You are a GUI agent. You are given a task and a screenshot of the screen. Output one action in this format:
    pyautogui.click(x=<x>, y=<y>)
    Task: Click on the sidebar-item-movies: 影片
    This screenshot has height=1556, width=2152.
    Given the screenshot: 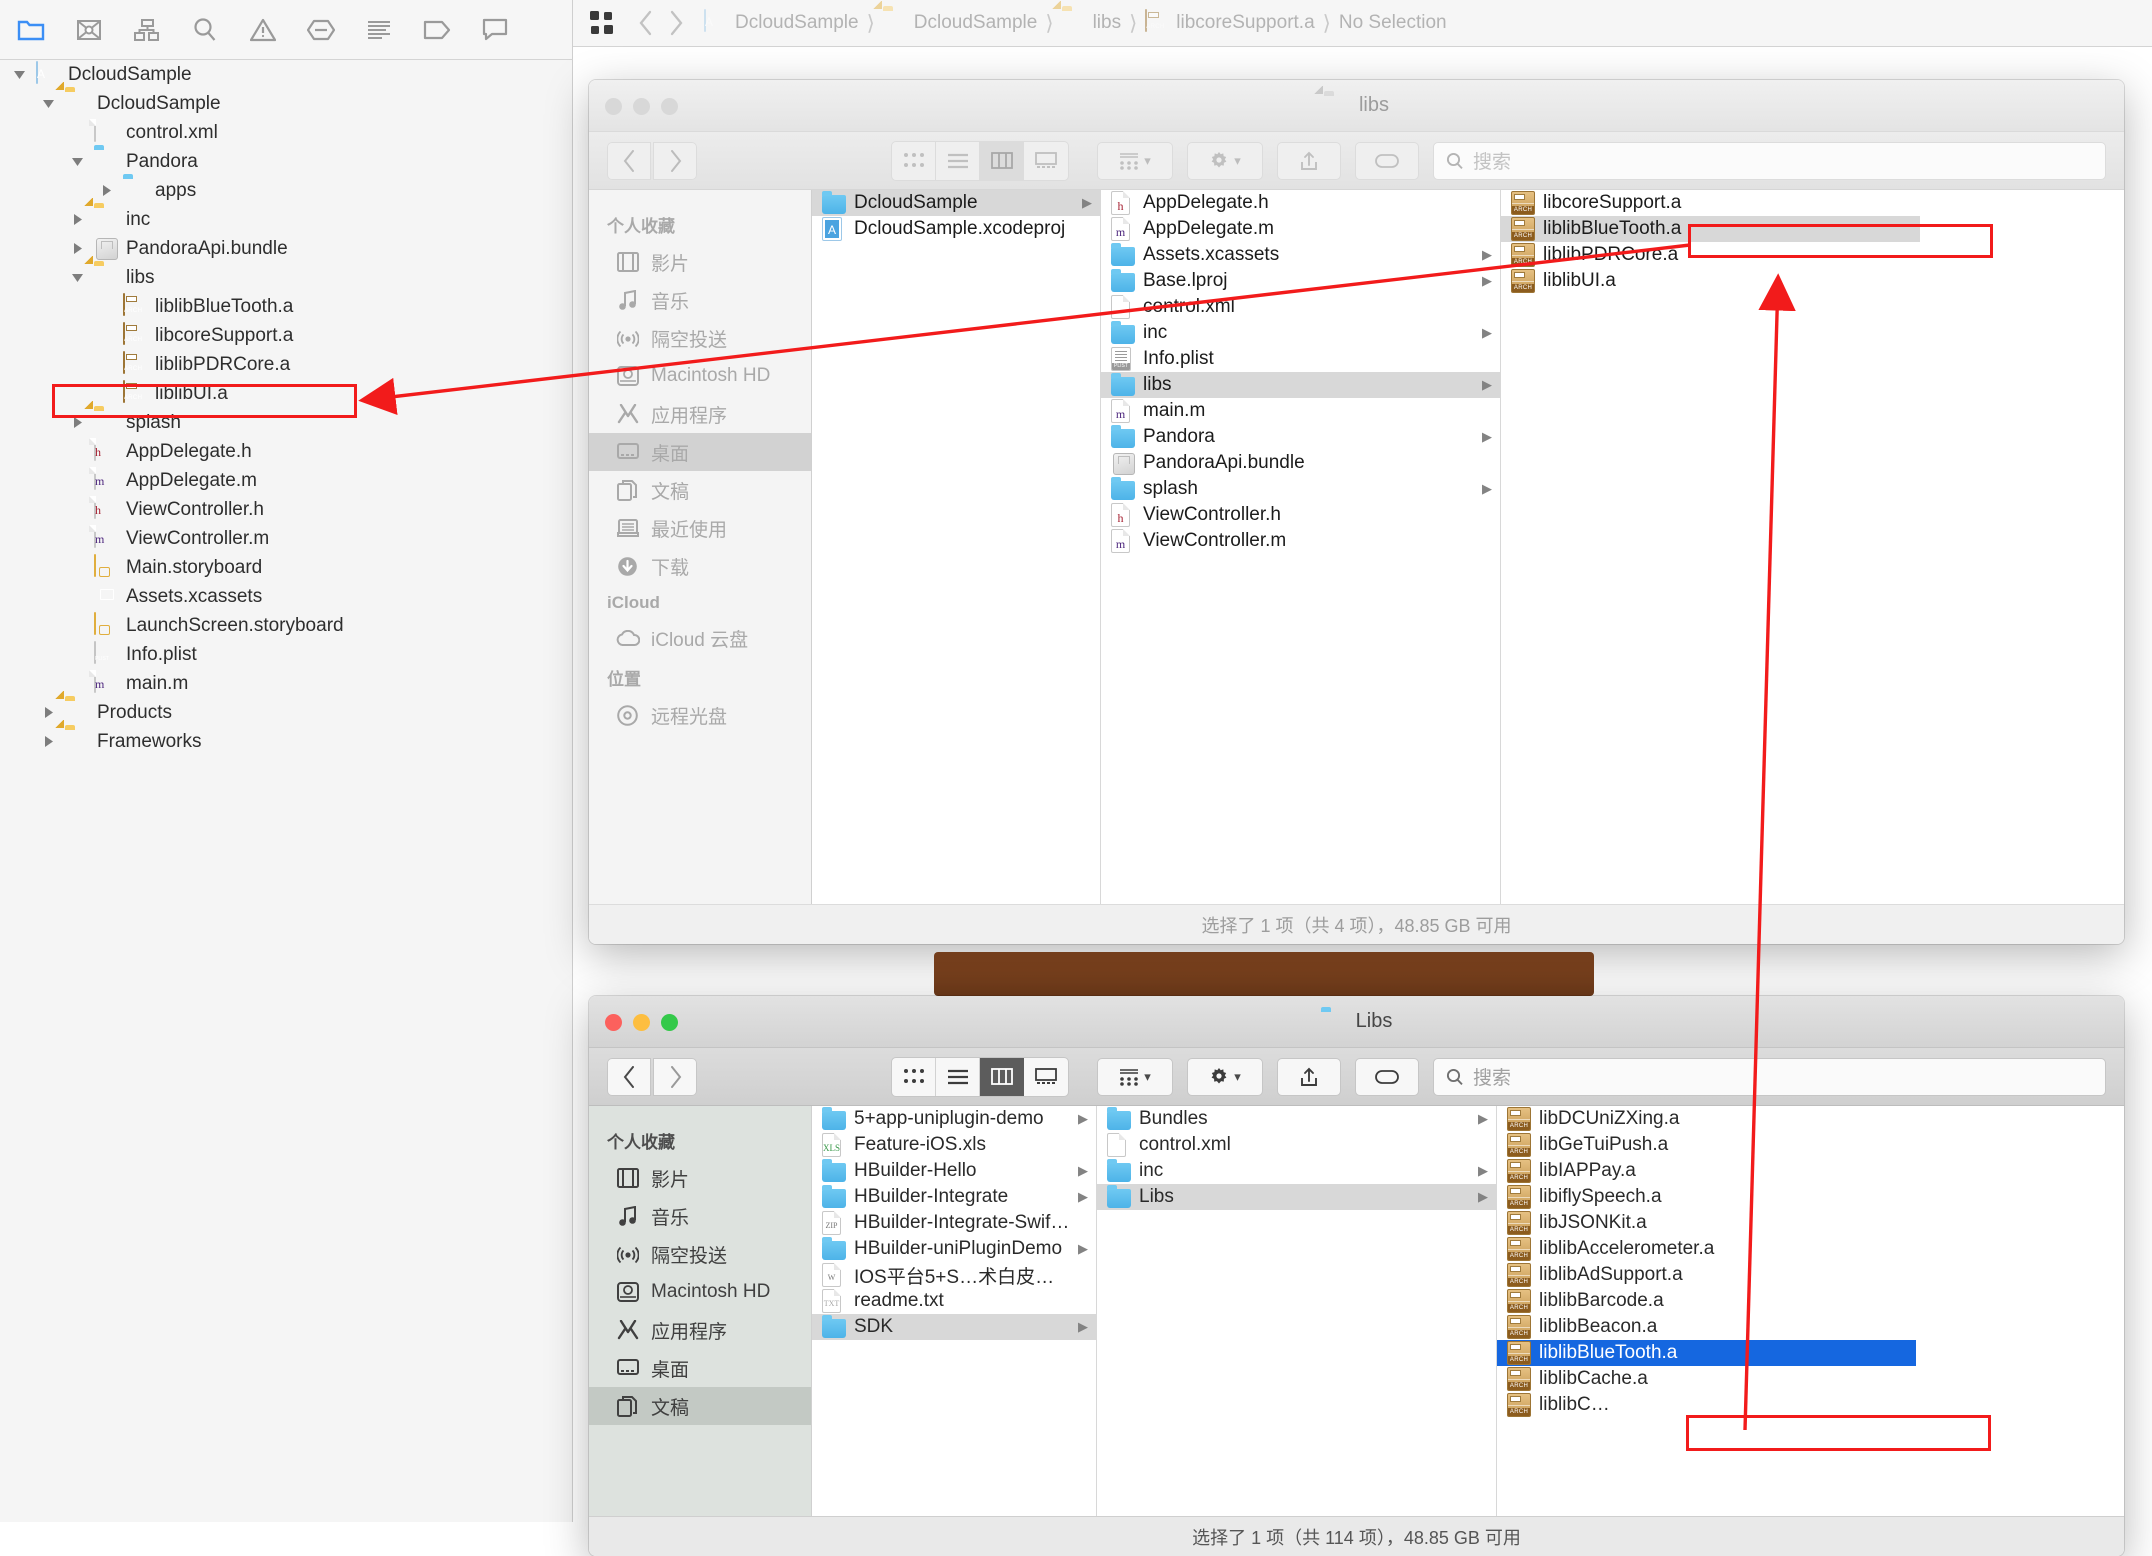 What is the action you would take?
    pyautogui.click(x=700, y=262)
    